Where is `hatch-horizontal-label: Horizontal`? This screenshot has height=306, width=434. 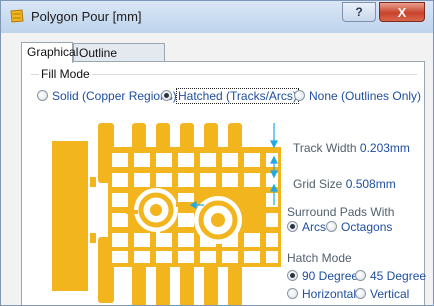
hatch-horizontal-label: Horizontal is located at coordinates (329, 294).